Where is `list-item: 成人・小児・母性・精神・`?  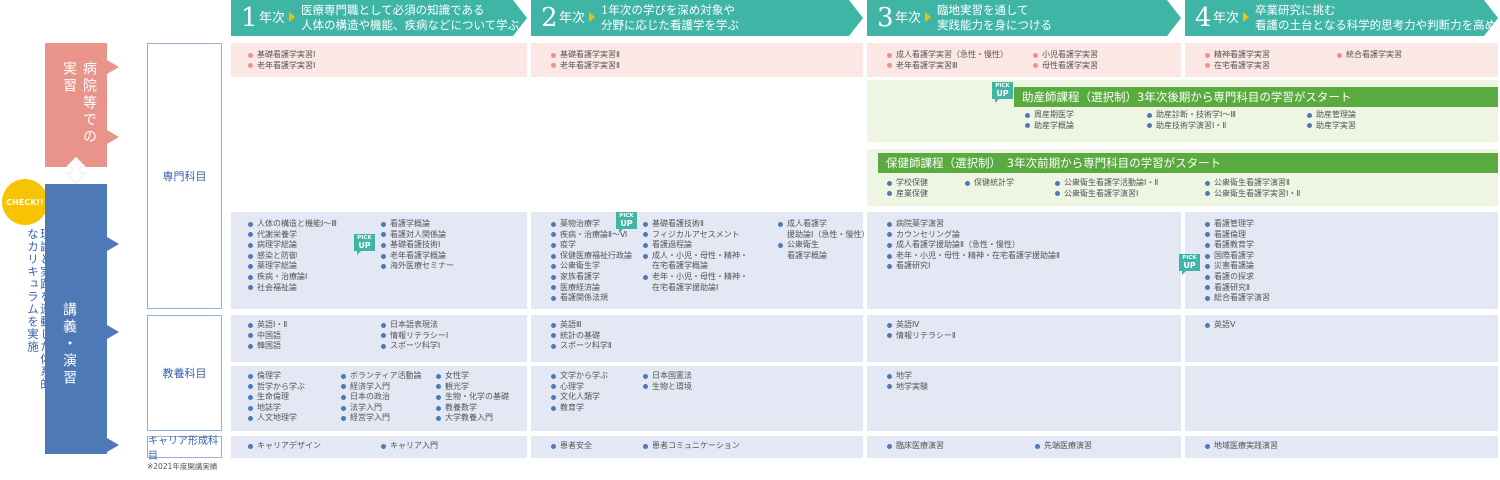 list-item: 成人・小児・母性・精神・ is located at coordinates (695, 256).